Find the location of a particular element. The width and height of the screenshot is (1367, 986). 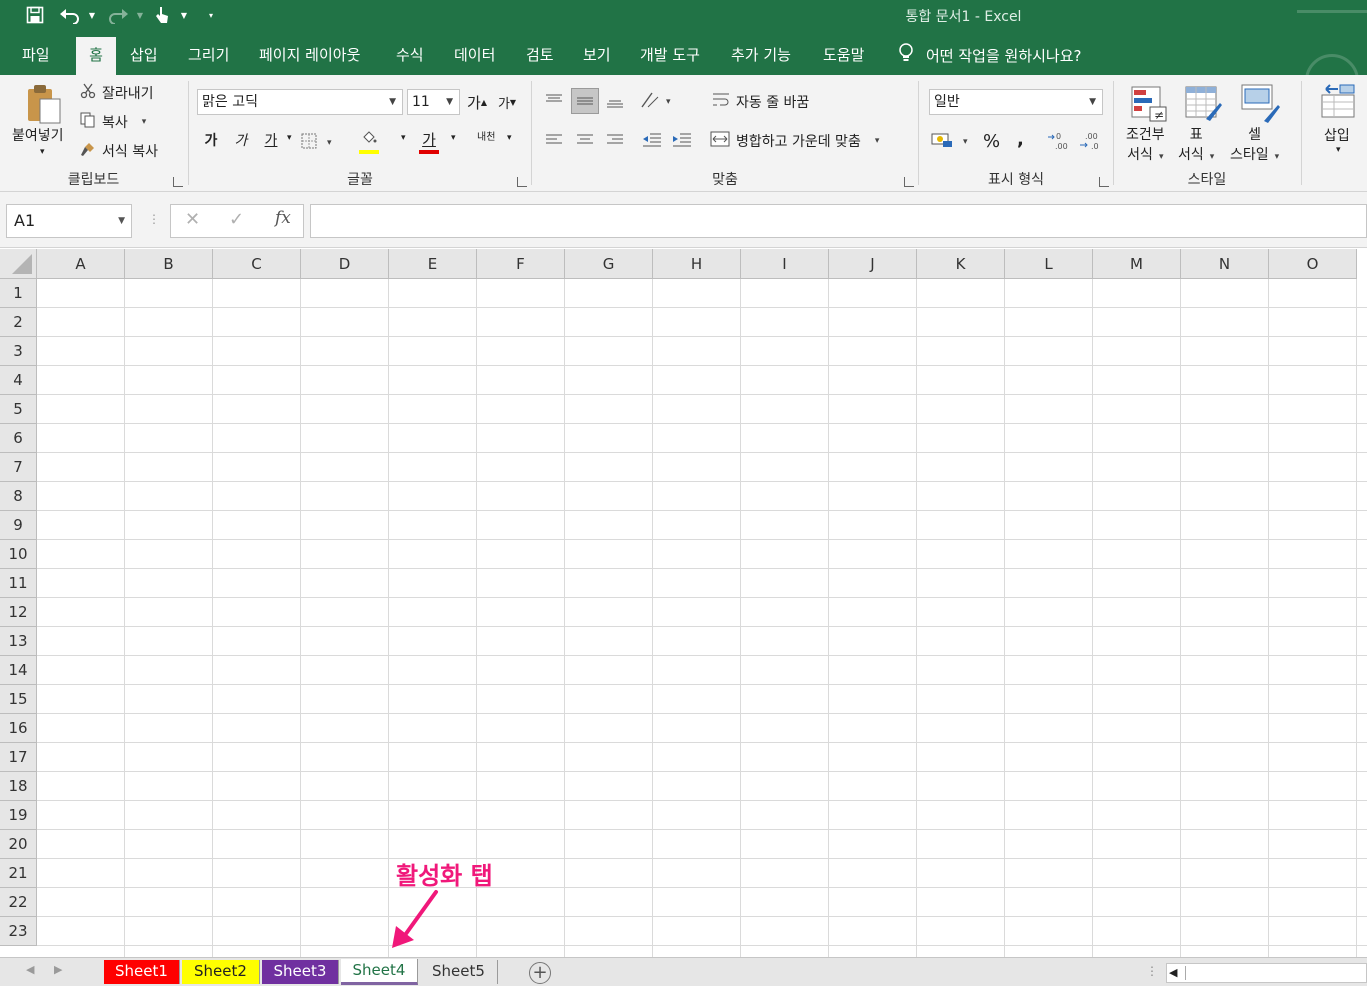

scroll-left-icon: ◀ is located at coordinates (1173, 972).